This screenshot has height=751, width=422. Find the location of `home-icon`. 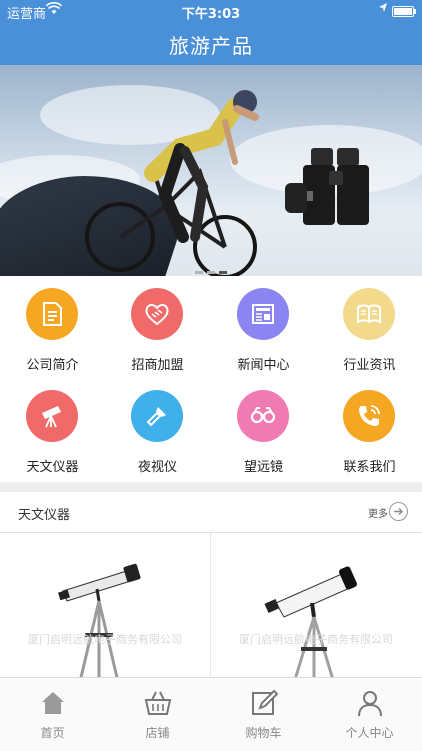

home-icon is located at coordinates (53, 705).